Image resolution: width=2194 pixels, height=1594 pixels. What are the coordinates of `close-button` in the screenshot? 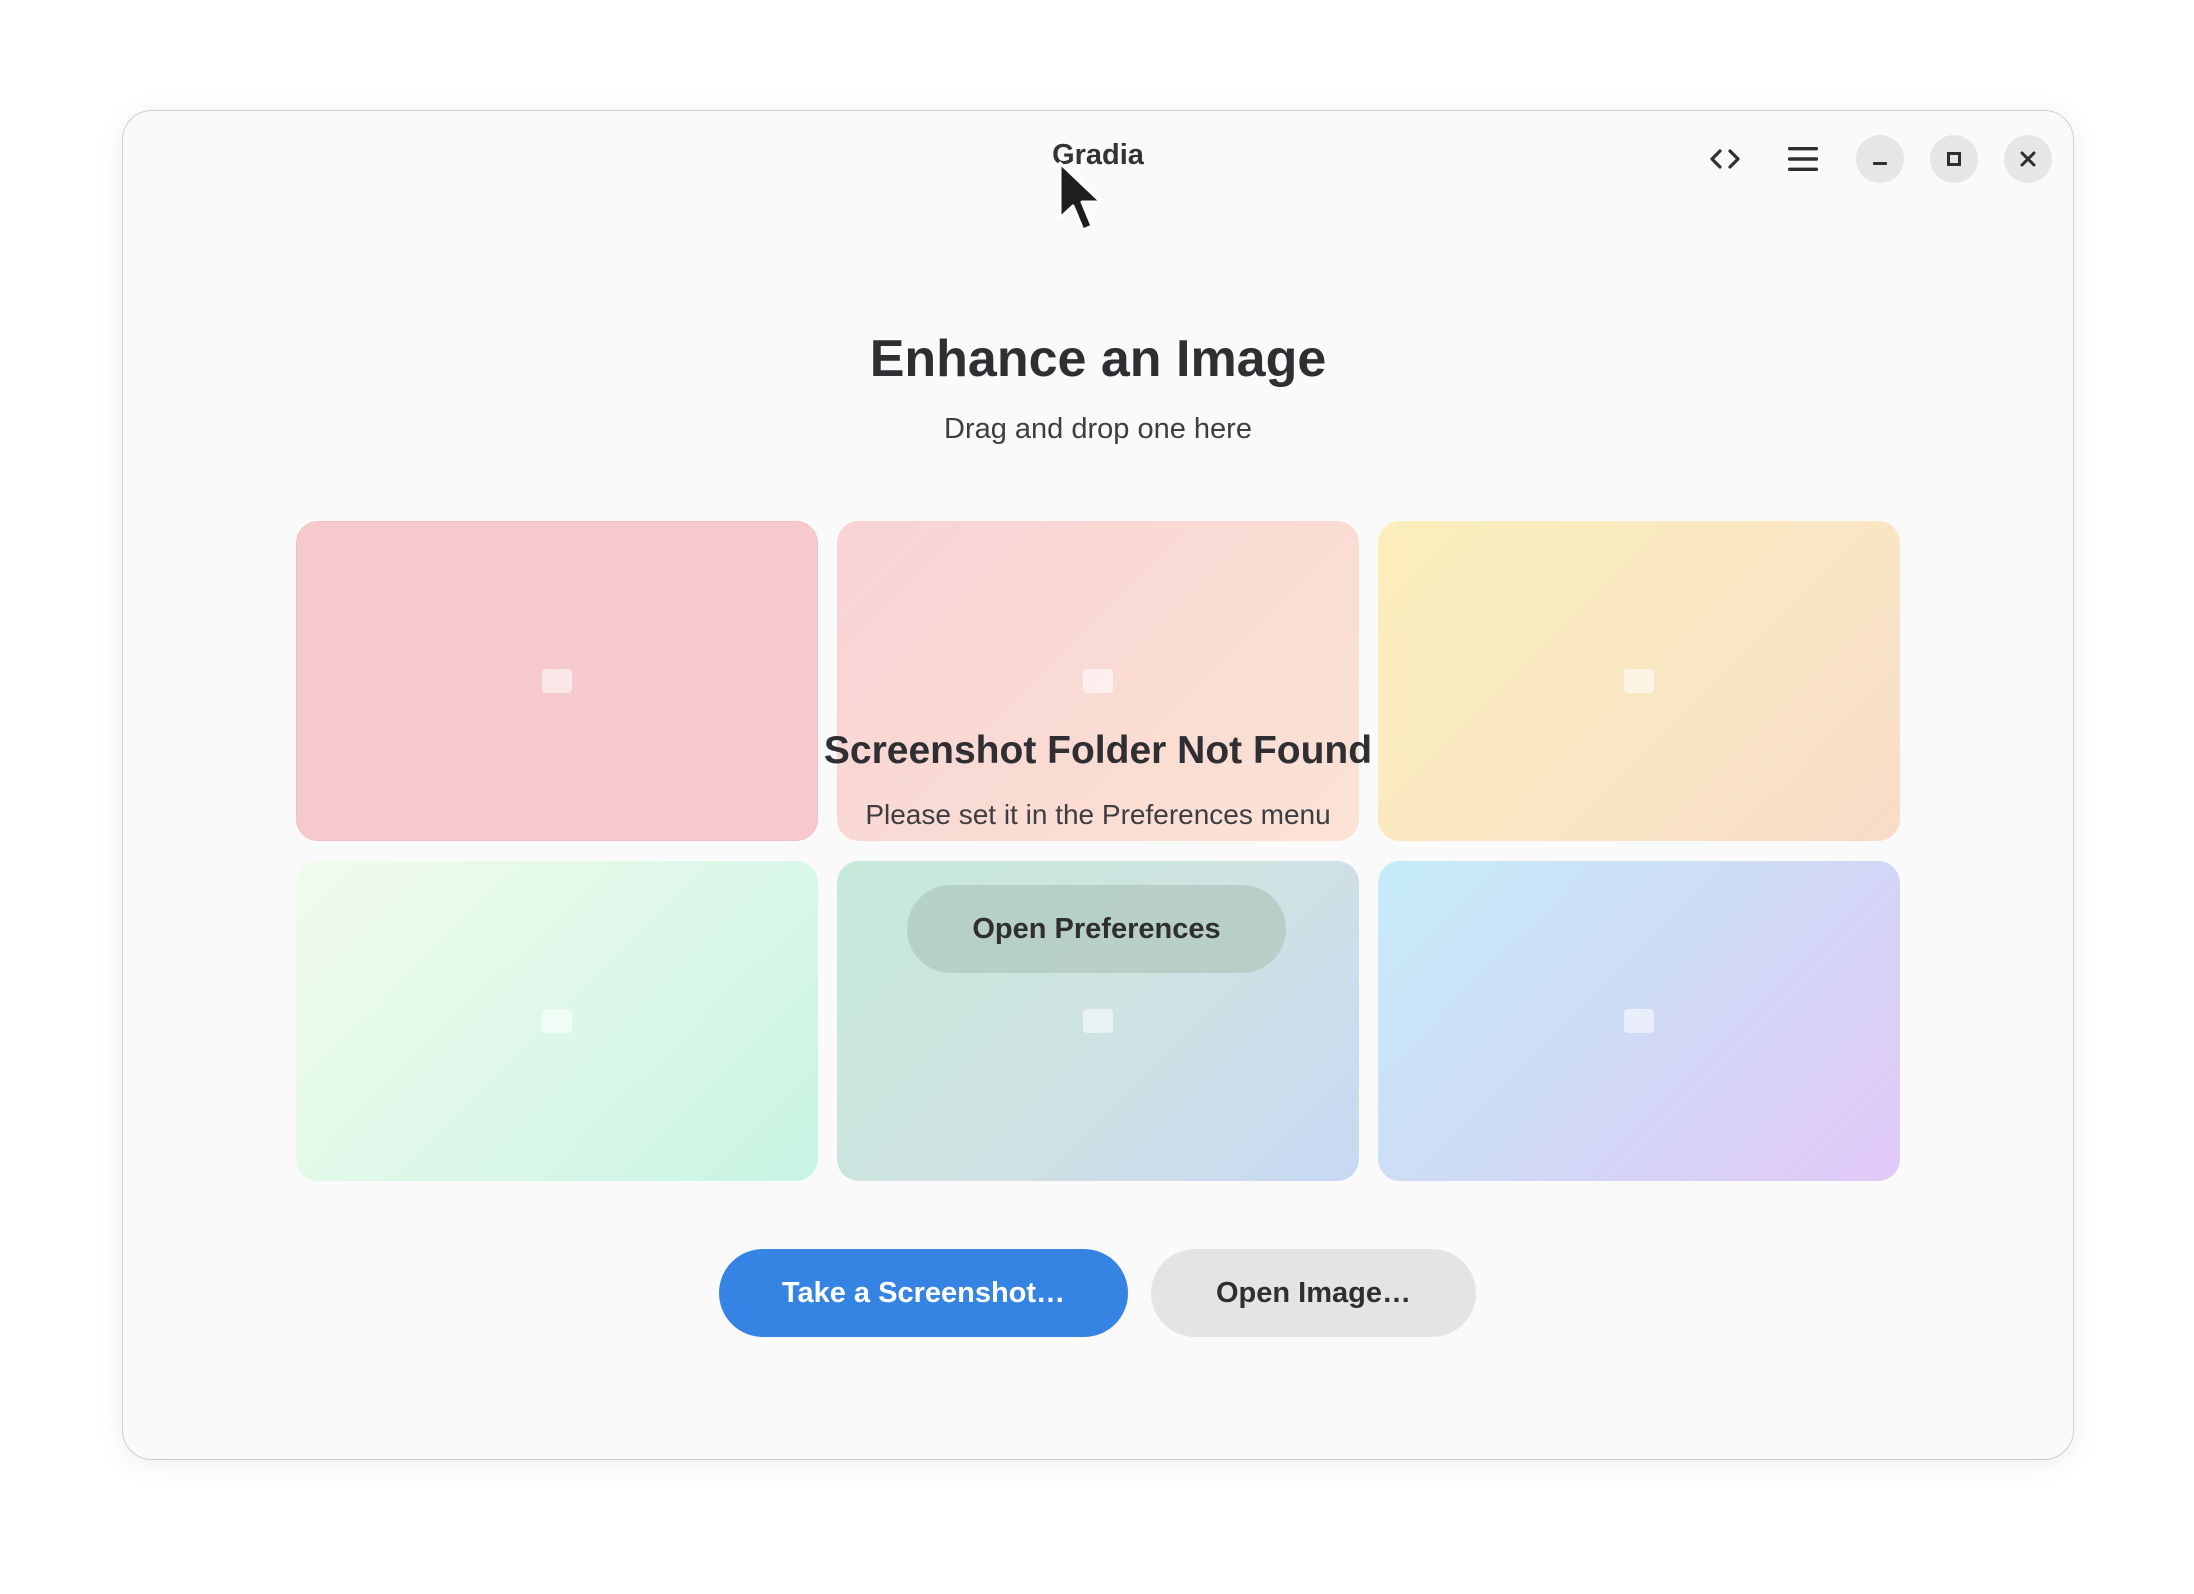 It's located at (2028, 159).